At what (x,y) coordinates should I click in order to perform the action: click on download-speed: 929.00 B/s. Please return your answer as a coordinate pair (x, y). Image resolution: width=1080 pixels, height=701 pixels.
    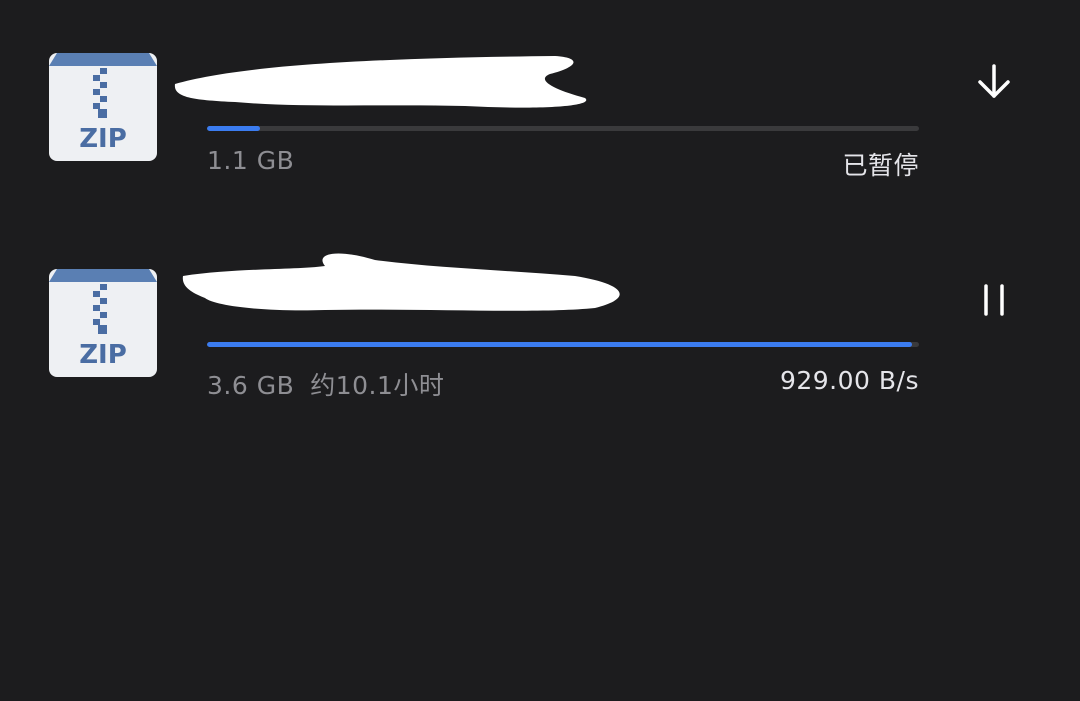
    Looking at the image, I should click on (849, 380).